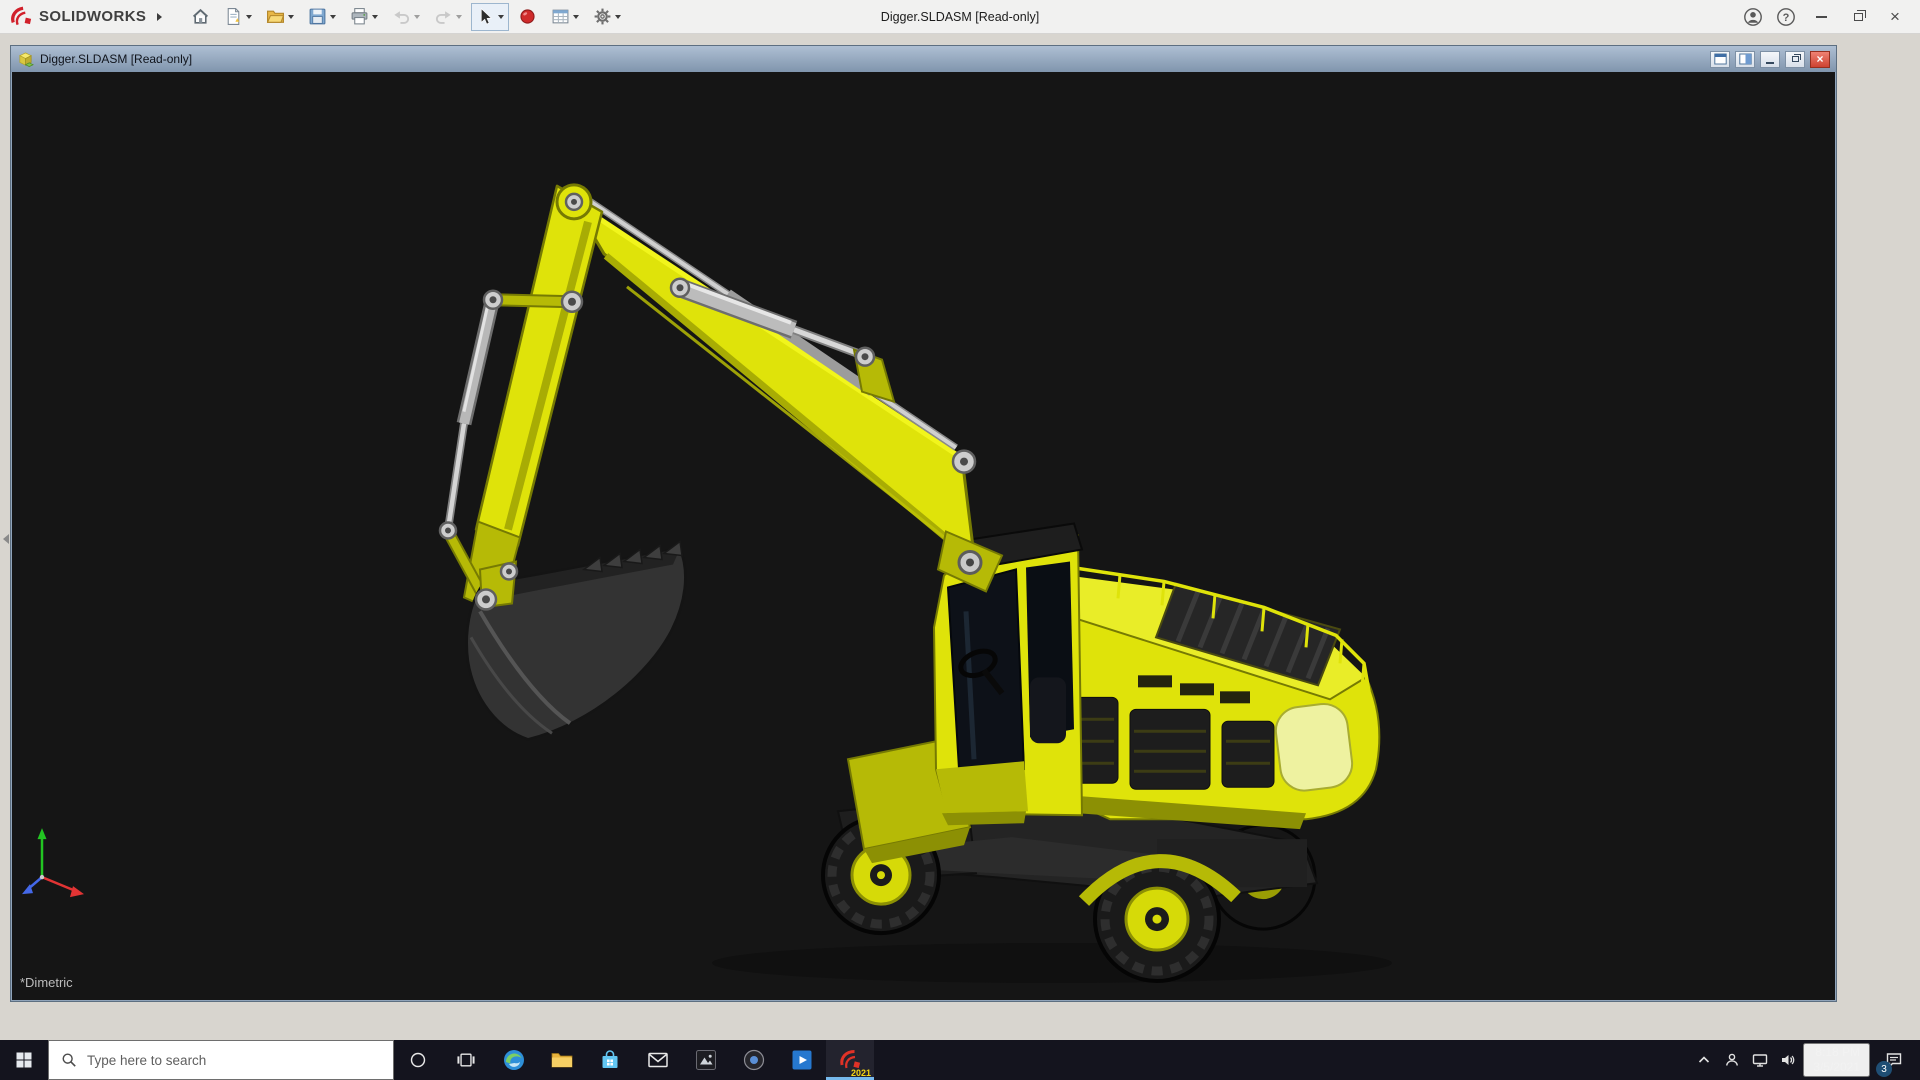 The width and height of the screenshot is (1920, 1080). I want to click on close-button: ×, so click(1895, 17).